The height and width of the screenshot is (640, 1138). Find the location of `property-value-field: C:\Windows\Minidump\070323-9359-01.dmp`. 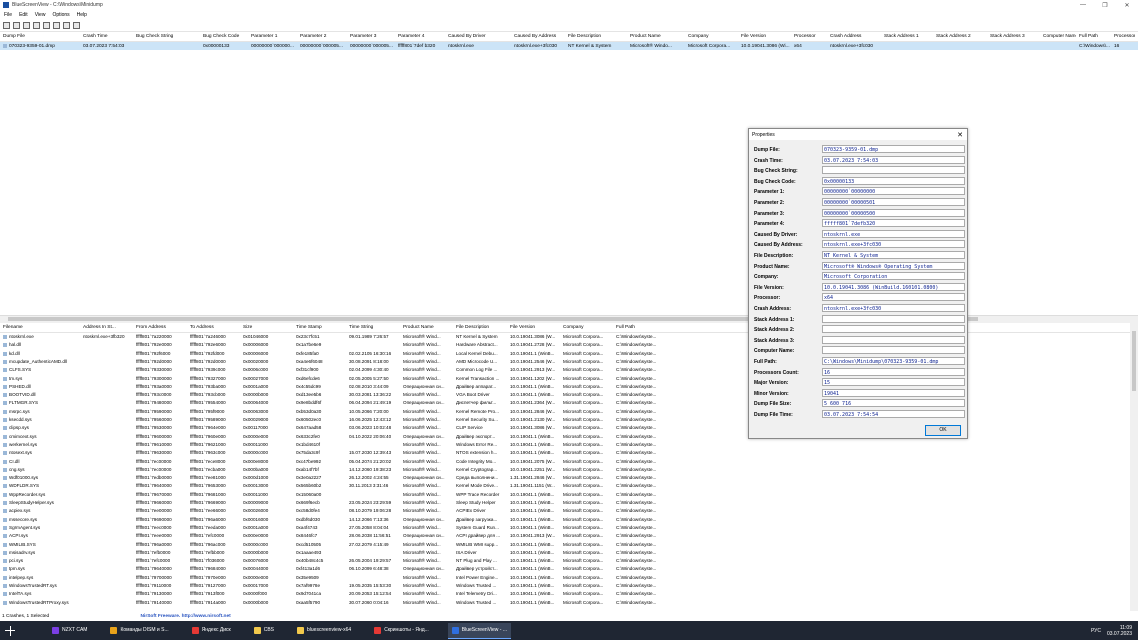

property-value-field: C:\Windows\Minidump\070323-9359-01.dmp is located at coordinates (893, 361).